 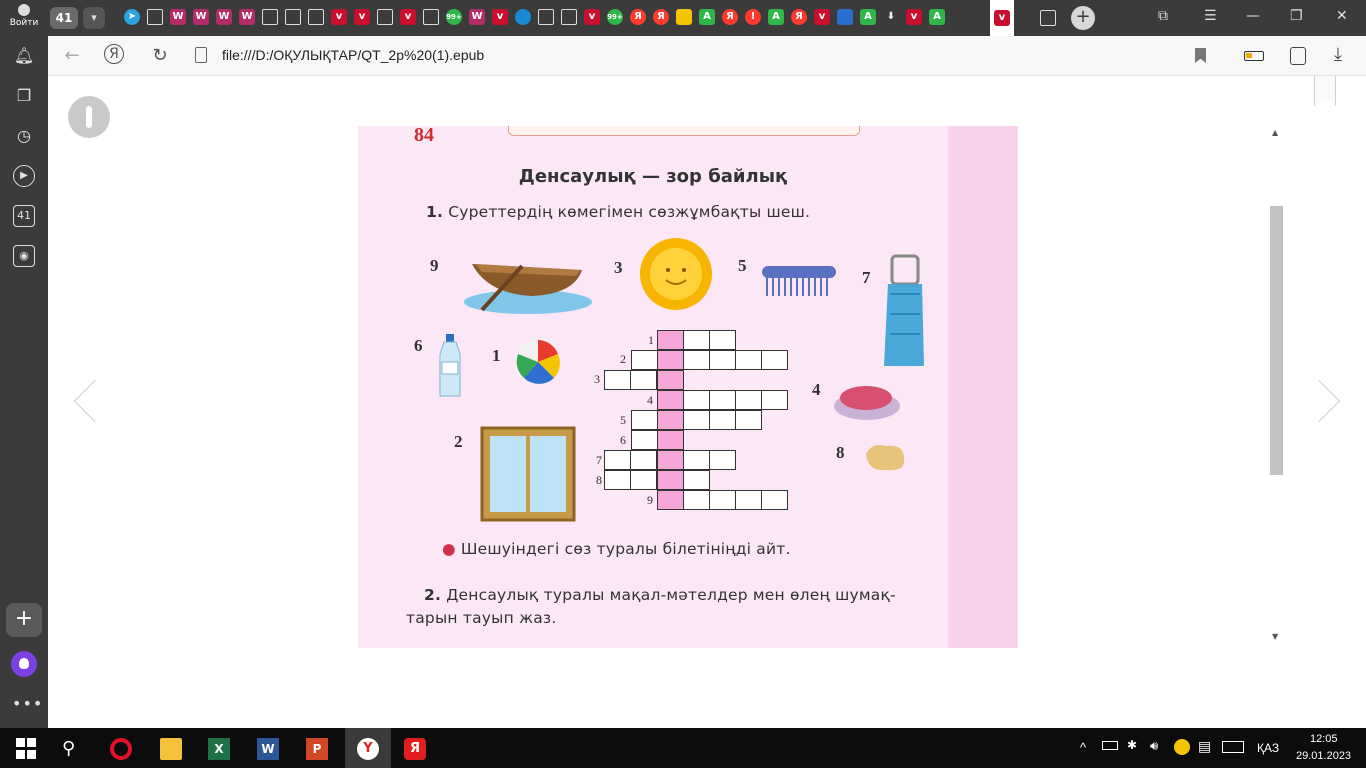 What do you see at coordinates (24, 664) in the screenshot?
I see `alice-assistant-icon` at bounding box center [24, 664].